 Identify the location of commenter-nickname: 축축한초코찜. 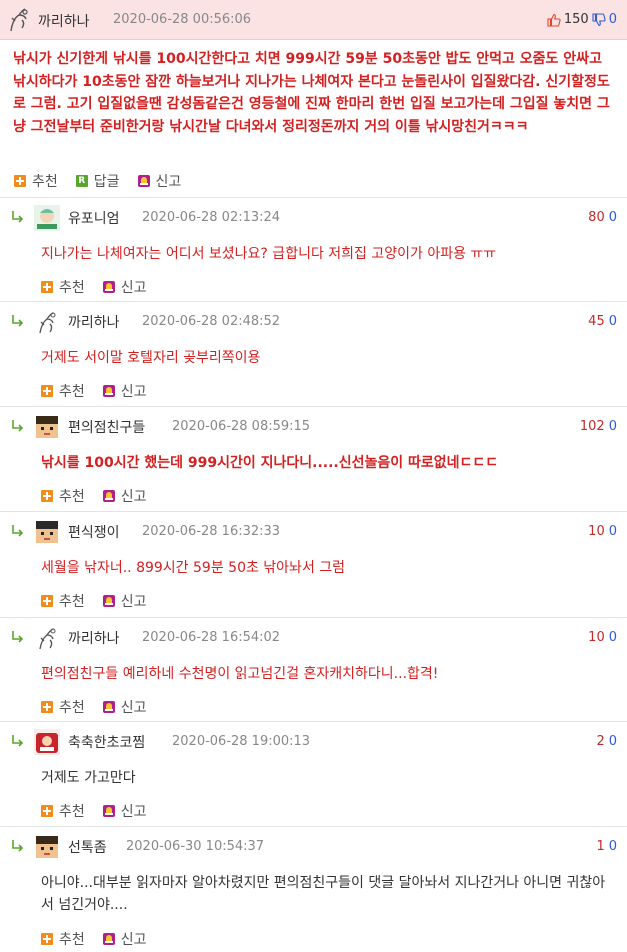
(106, 742).